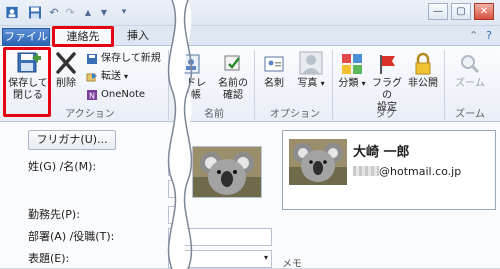  What do you see at coordinates (295, 114) in the screenshot?
I see `group-label-options: オプション` at bounding box center [295, 114].